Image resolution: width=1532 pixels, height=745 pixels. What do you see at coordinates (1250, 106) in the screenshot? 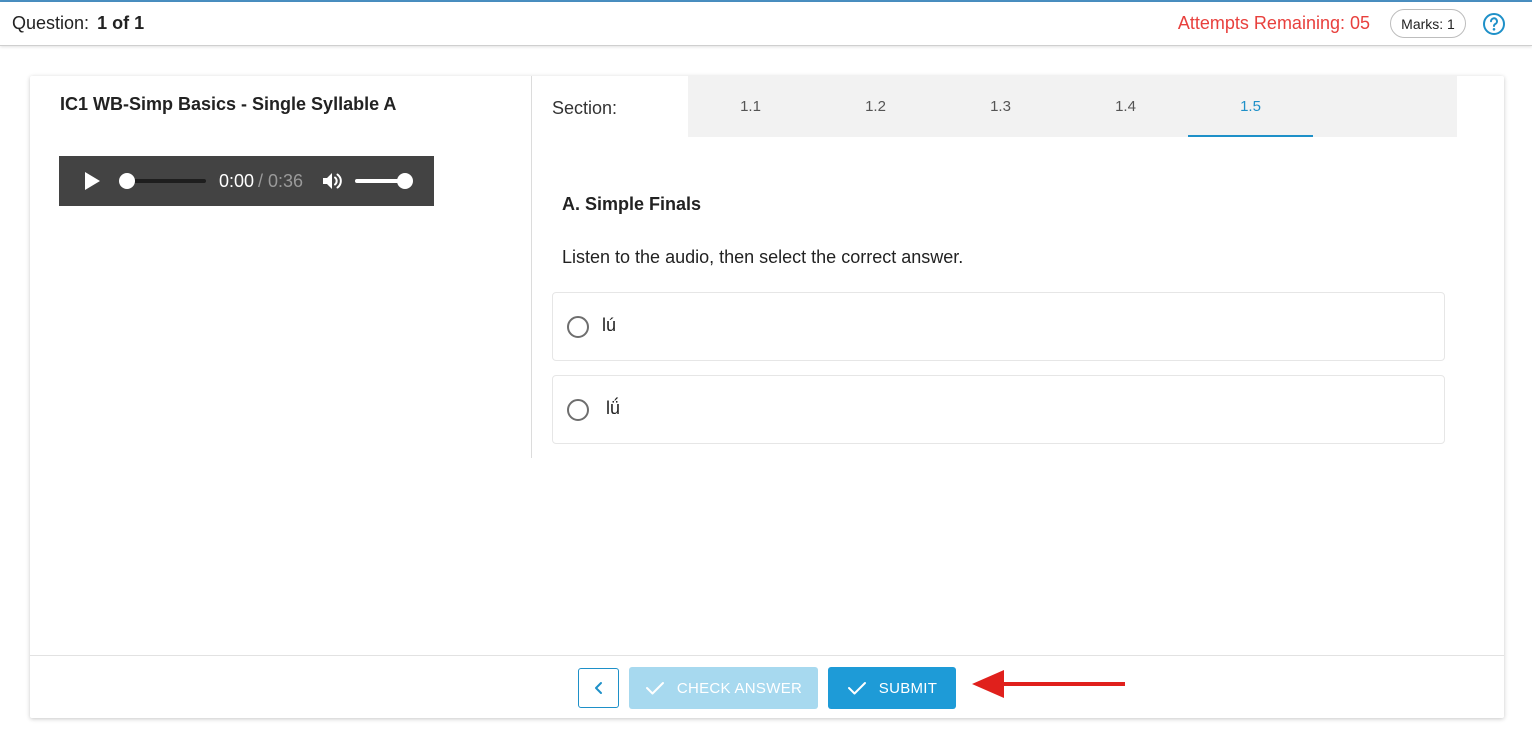
I see `tab-1-5: 1.5` at bounding box center [1250, 106].